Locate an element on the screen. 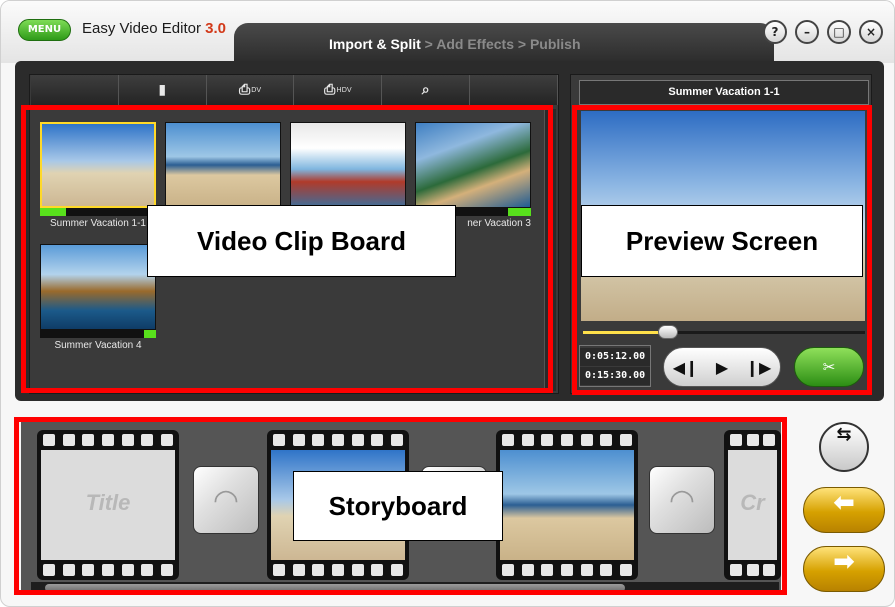 The width and height of the screenshot is (895, 607). app-name: Easy Video Editor is located at coordinates (141, 28).